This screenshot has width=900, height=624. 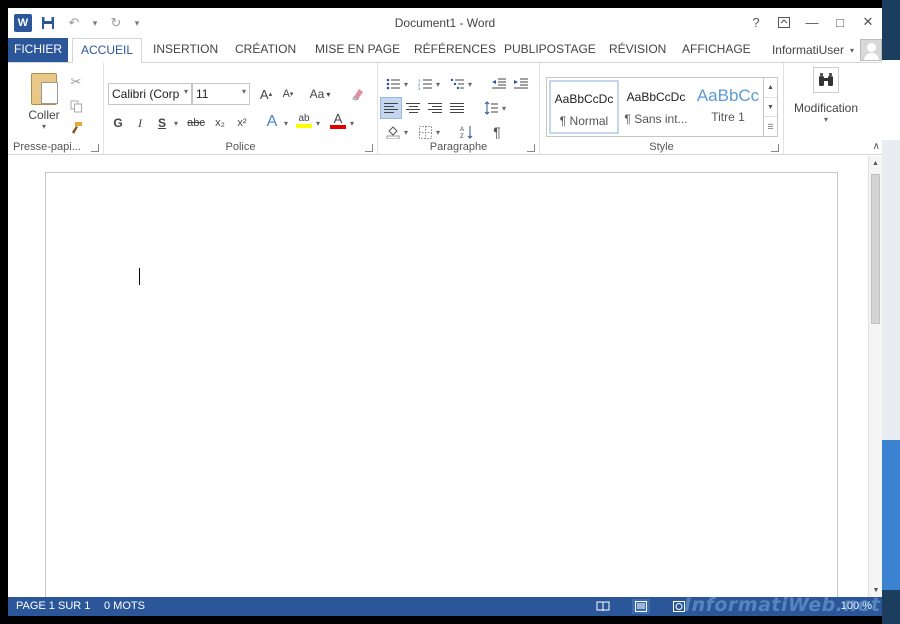 What do you see at coordinates (499, 84) in the screenshot?
I see `decrease-indent-icon` at bounding box center [499, 84].